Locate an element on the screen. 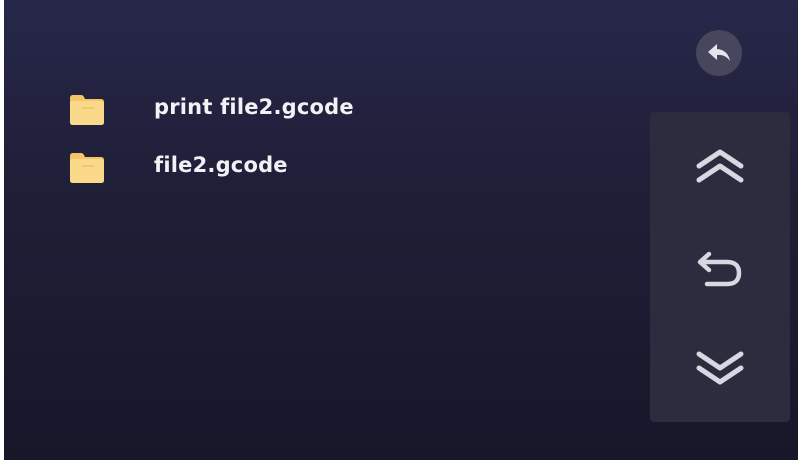  file-item-print-file2: print file2.gcode is located at coordinates (348, 109).